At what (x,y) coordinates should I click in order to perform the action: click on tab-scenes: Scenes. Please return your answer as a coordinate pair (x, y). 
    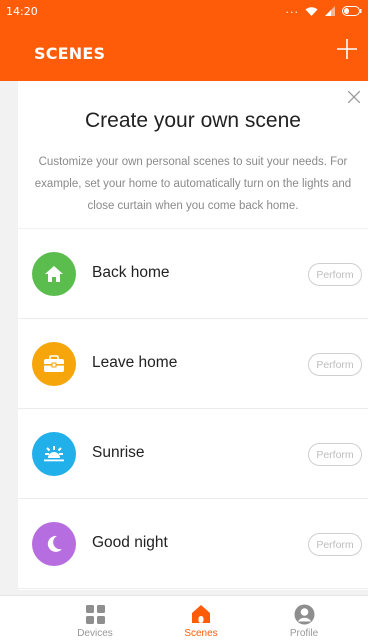
    Looking at the image, I should click on (201, 618).